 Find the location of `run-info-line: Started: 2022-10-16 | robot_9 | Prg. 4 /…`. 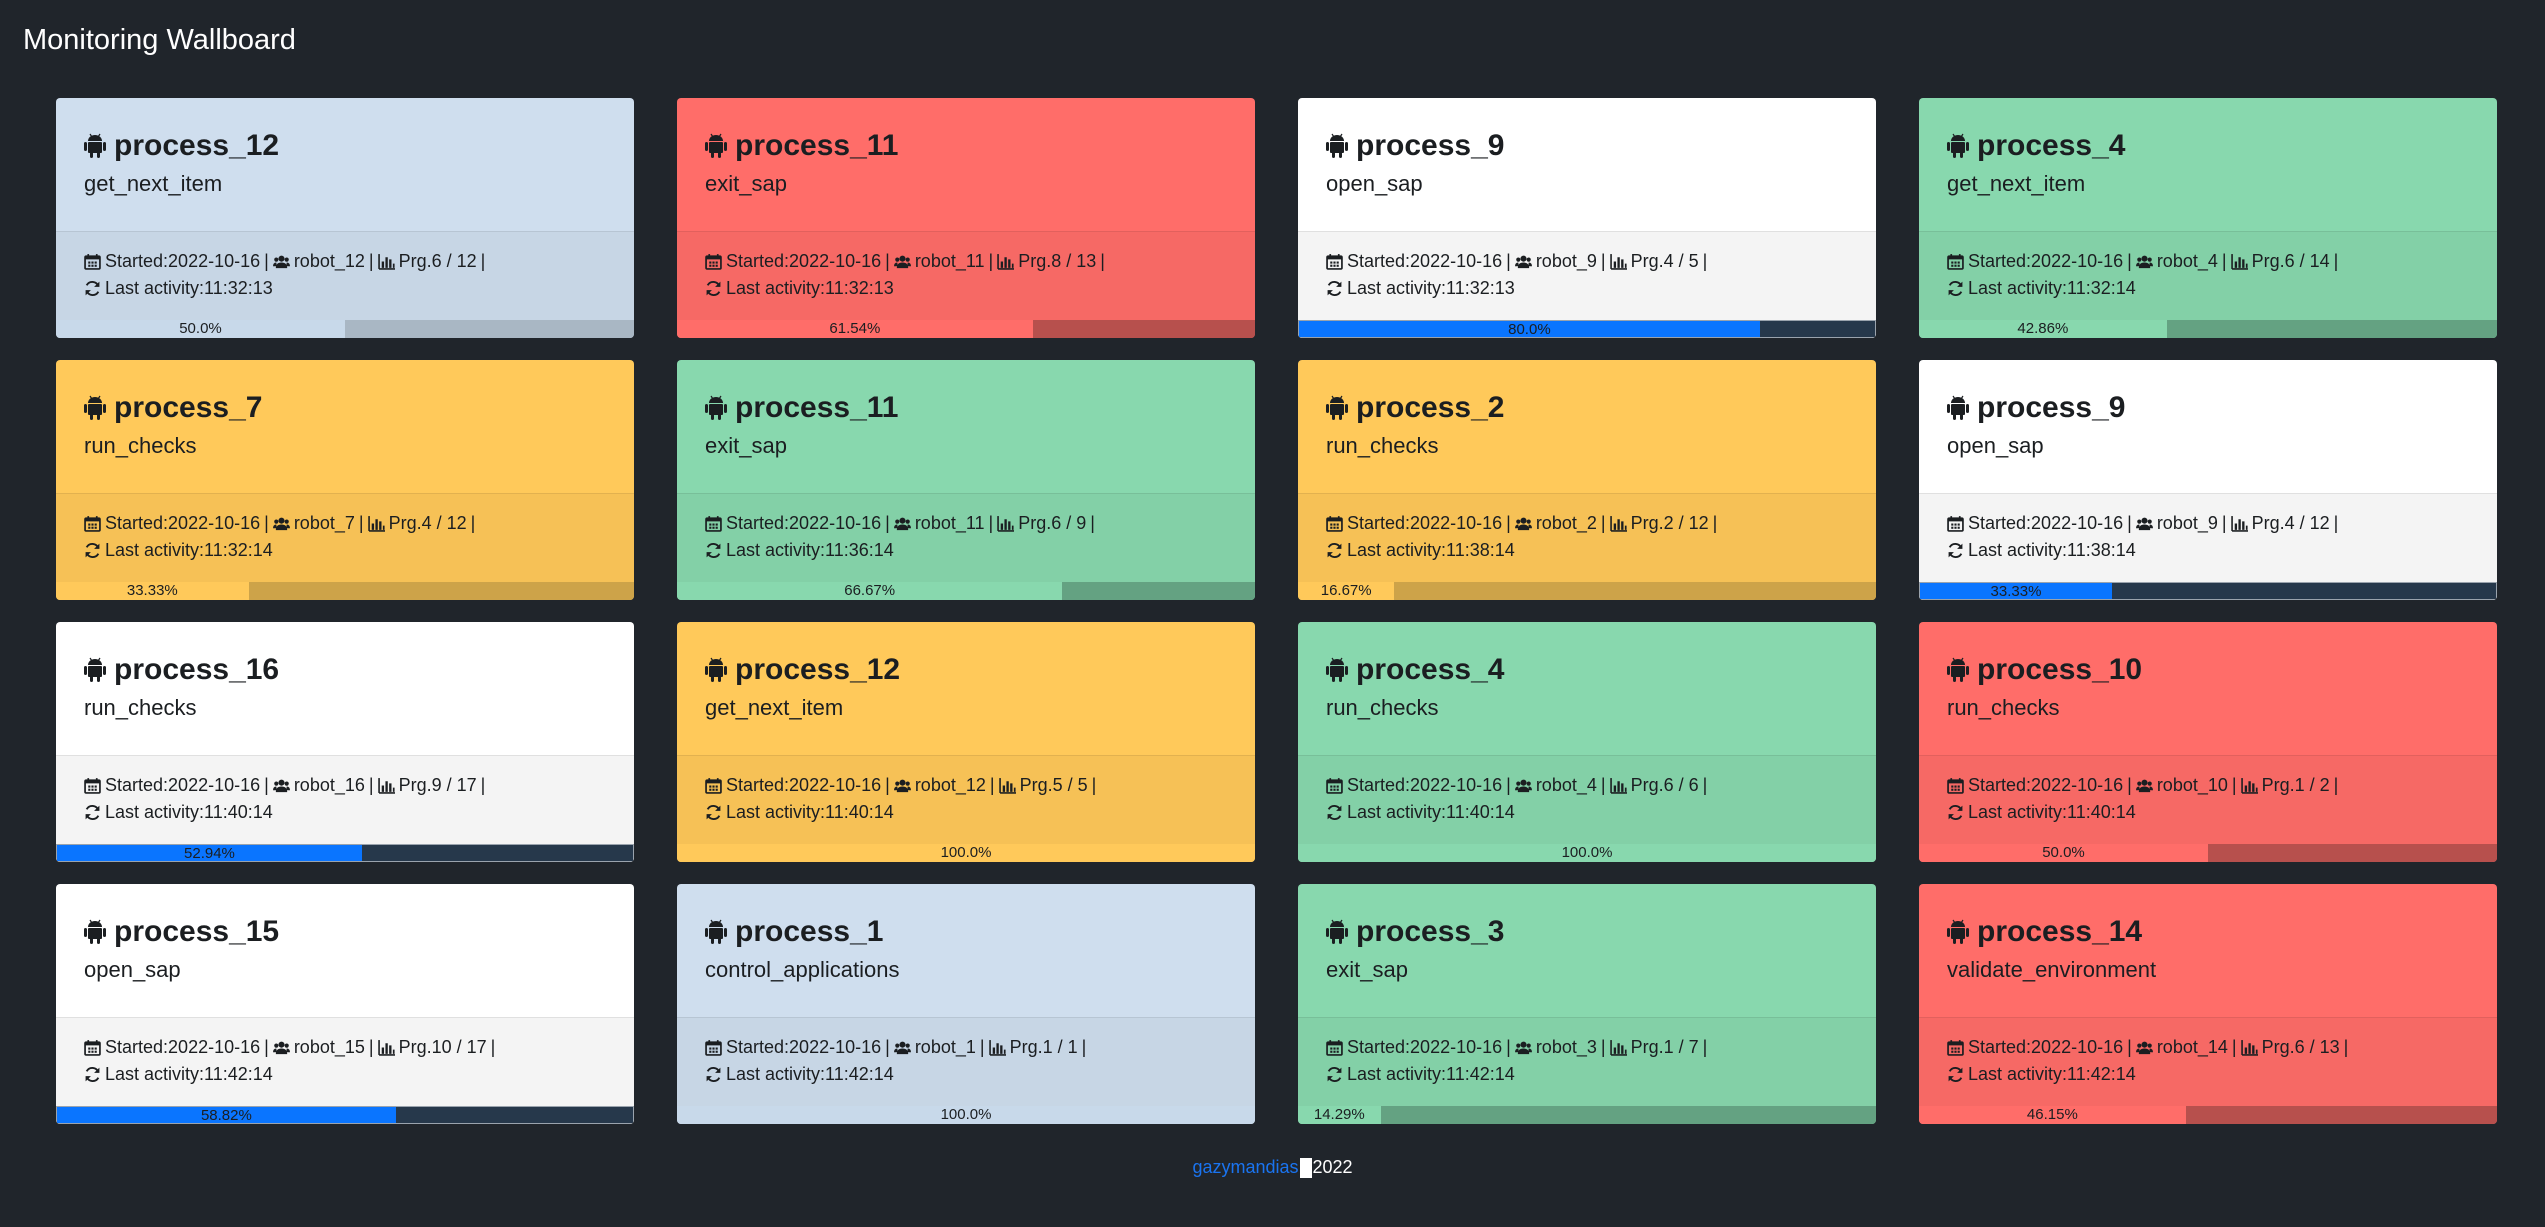

run-info-line: Started: 2022-10-16 | robot_9 | Prg. 4 /… is located at coordinates (1587, 261).